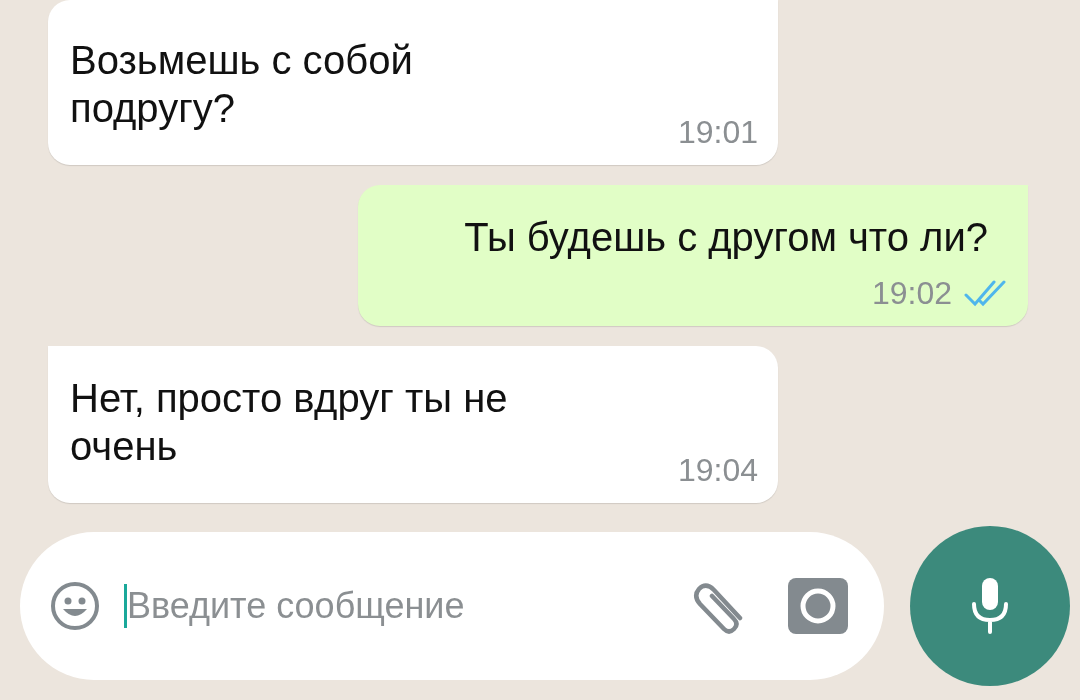 The height and width of the screenshot is (700, 1080). I want to click on message-time: 19:01, so click(717, 132).